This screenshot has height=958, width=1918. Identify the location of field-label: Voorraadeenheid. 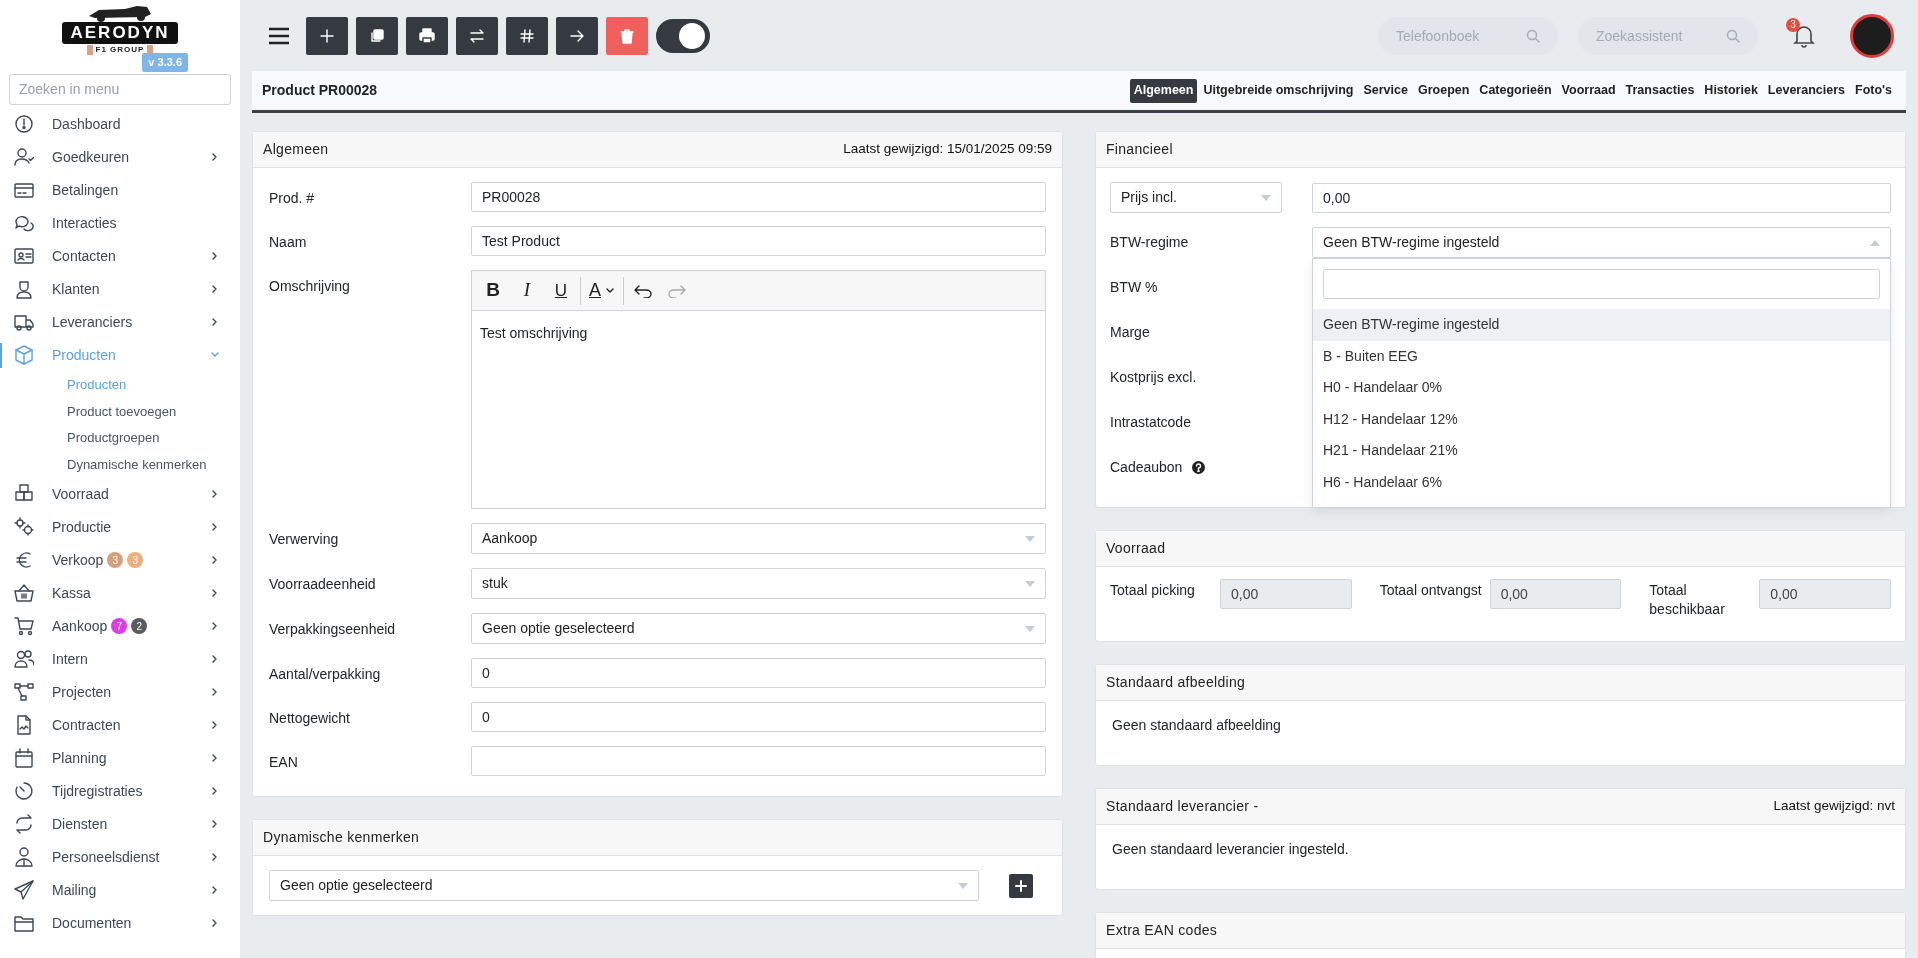
(323, 584).